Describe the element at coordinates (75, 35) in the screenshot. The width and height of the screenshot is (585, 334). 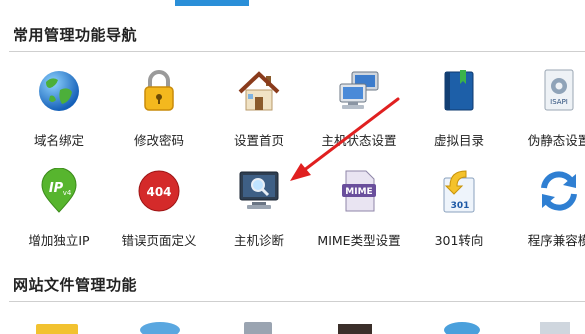
I see `section-title-common: 常用管理功能导航` at that location.